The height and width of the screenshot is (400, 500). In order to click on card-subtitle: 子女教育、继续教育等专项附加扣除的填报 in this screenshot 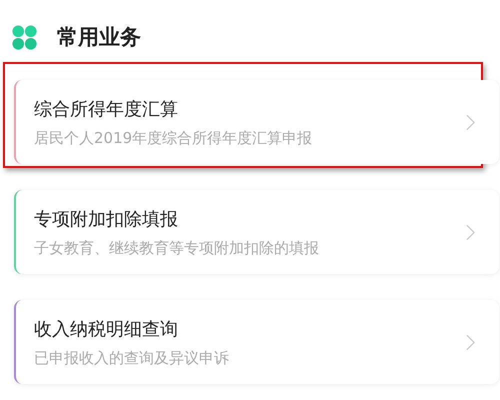, I will do `click(176, 248)`.